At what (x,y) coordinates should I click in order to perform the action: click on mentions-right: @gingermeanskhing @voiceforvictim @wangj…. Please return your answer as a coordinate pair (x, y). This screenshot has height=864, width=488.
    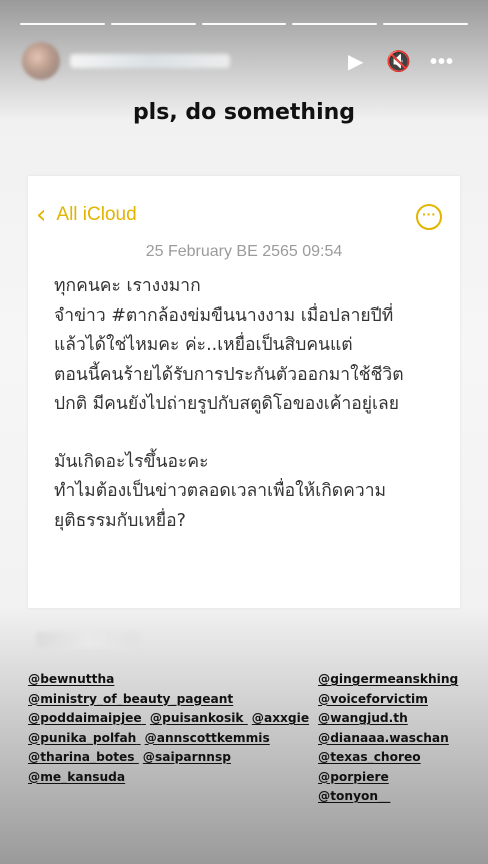
    Looking at the image, I should click on (388, 738).